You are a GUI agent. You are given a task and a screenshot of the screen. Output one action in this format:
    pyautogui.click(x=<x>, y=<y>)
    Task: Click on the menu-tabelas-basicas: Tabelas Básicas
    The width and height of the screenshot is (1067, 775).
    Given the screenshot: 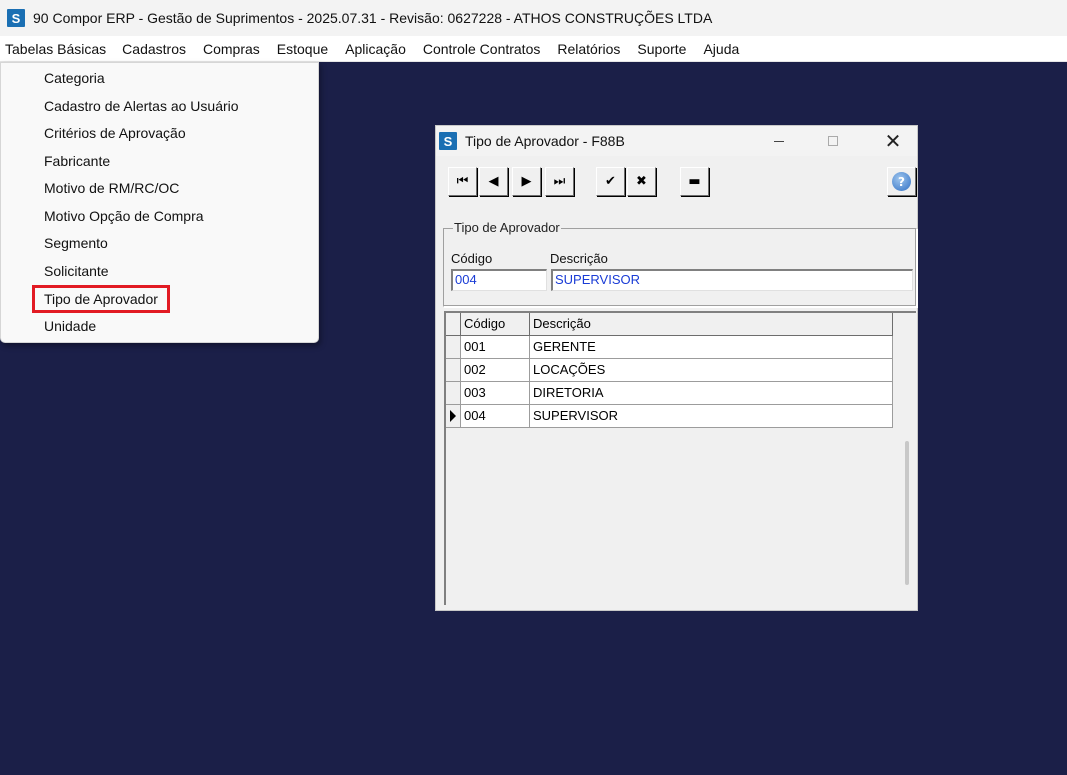 What is the action you would take?
    pyautogui.click(x=59, y=49)
    